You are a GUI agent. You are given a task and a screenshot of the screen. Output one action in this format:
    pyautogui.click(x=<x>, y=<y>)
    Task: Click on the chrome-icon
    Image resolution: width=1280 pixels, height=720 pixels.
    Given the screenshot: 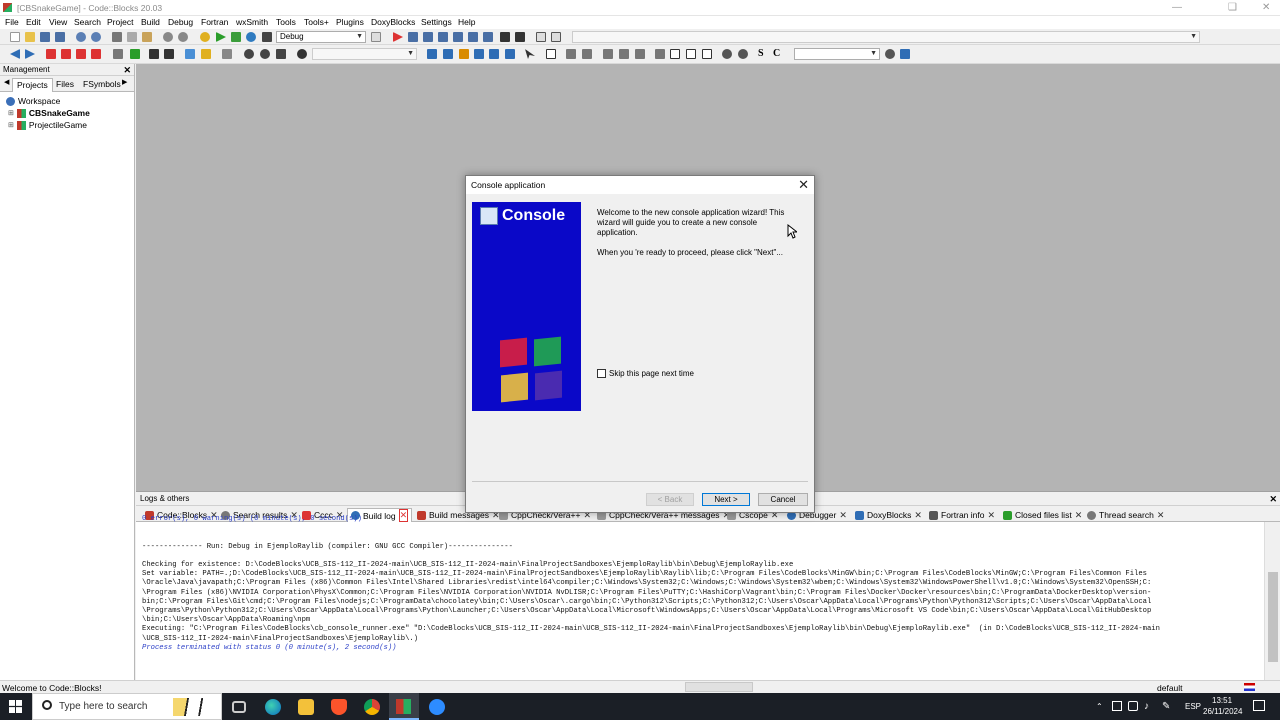 What is the action you would take?
    pyautogui.click(x=372, y=707)
    